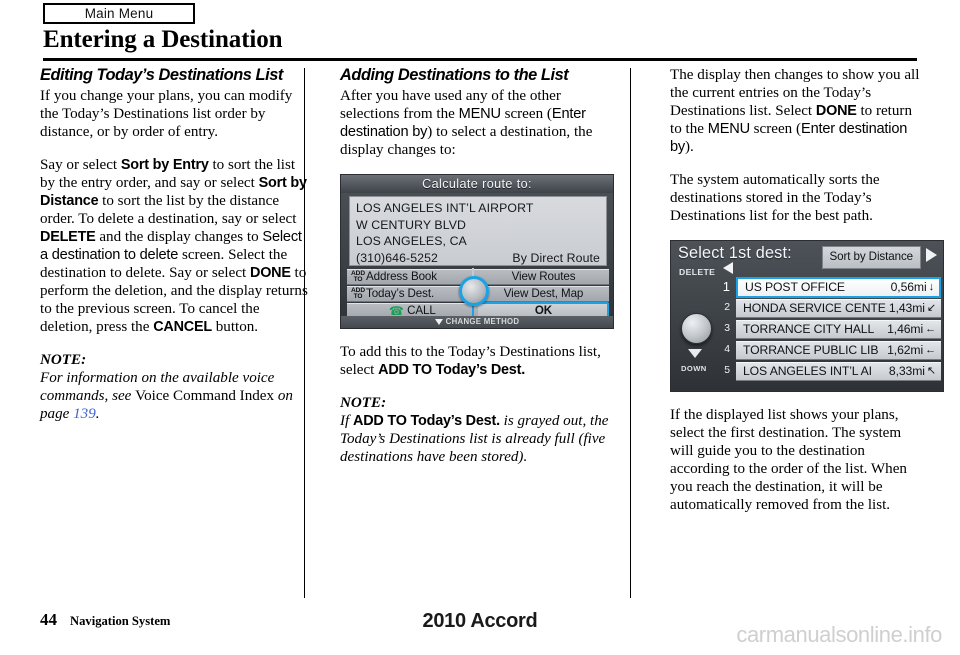 This screenshot has width=960, height=655. I want to click on list-item-bar: US POST OFFICE 0,56mi ↓, so click(838, 287).